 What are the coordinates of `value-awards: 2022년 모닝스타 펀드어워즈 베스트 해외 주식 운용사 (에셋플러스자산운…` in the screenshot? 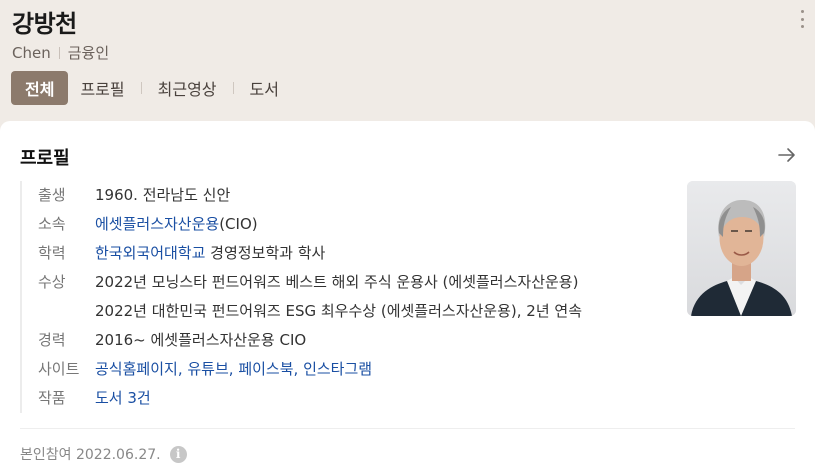 It's located at (338, 297).